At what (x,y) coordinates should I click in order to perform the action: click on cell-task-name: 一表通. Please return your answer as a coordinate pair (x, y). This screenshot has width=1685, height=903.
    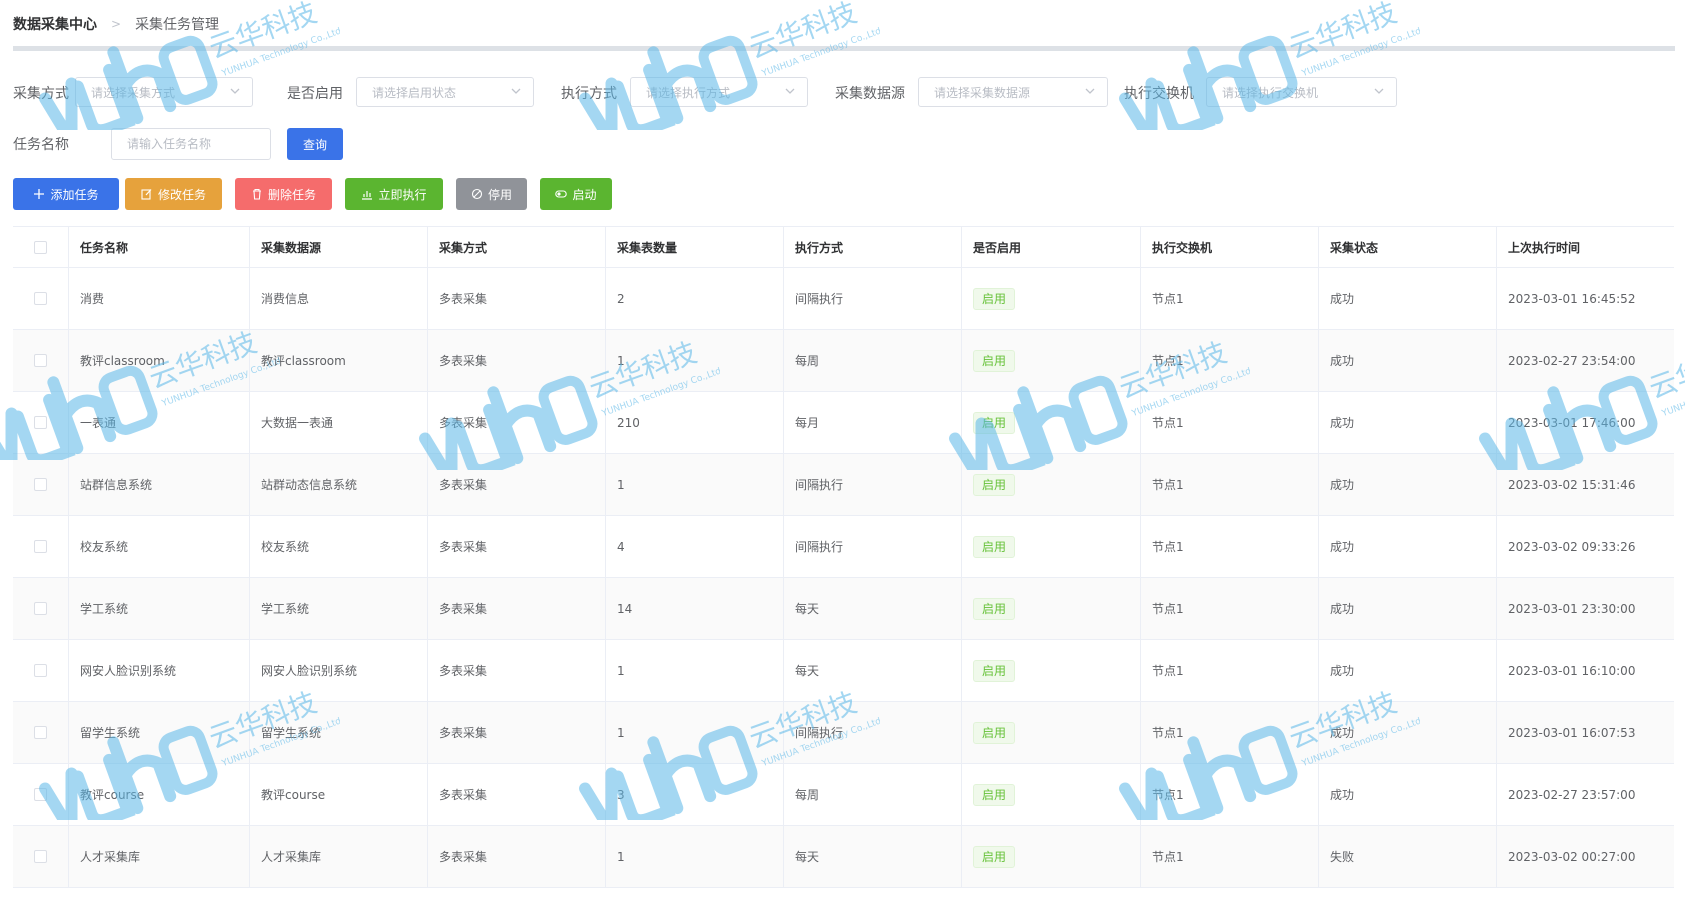
    Looking at the image, I should click on (158, 422).